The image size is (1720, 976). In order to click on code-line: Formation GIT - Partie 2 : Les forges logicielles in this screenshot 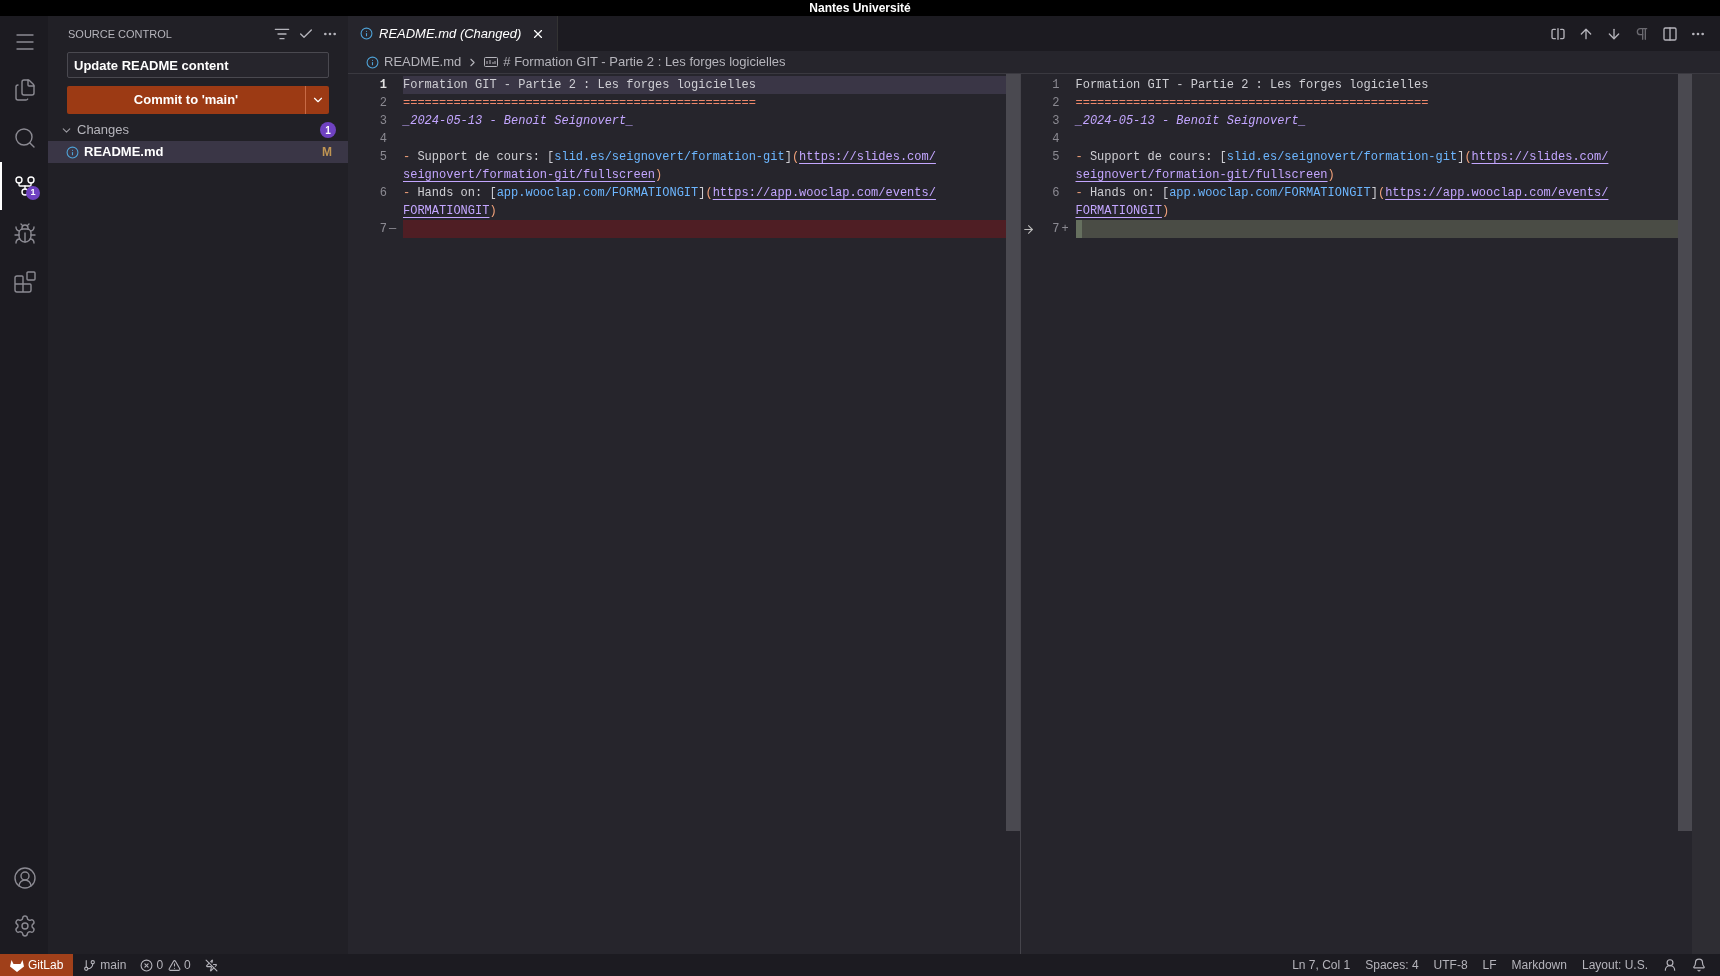, I will do `click(1252, 85)`.